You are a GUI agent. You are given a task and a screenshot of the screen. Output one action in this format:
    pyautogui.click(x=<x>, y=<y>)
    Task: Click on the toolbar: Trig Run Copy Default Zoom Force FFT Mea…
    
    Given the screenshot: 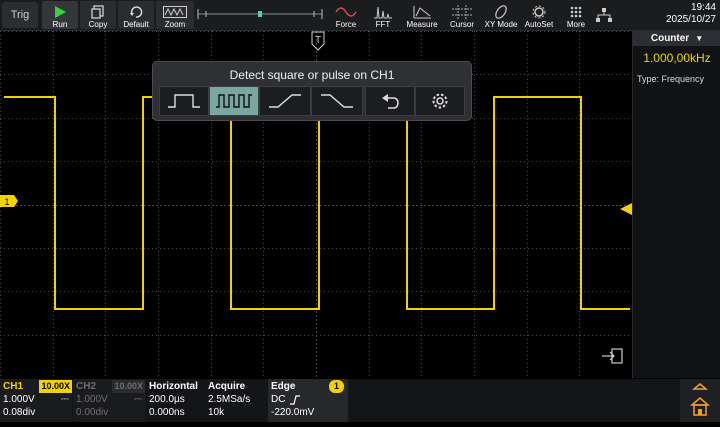 What is the action you would take?
    pyautogui.click(x=360, y=15)
    